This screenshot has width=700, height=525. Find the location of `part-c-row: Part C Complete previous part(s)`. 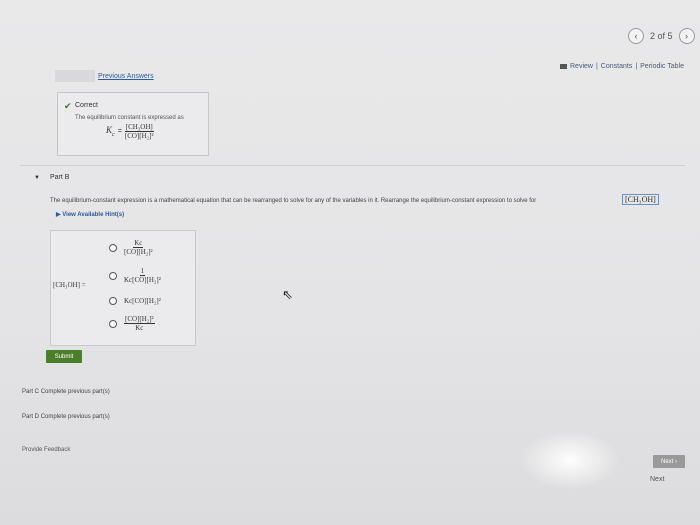

part-c-row: Part C Complete previous part(s) is located at coordinates (66, 392).